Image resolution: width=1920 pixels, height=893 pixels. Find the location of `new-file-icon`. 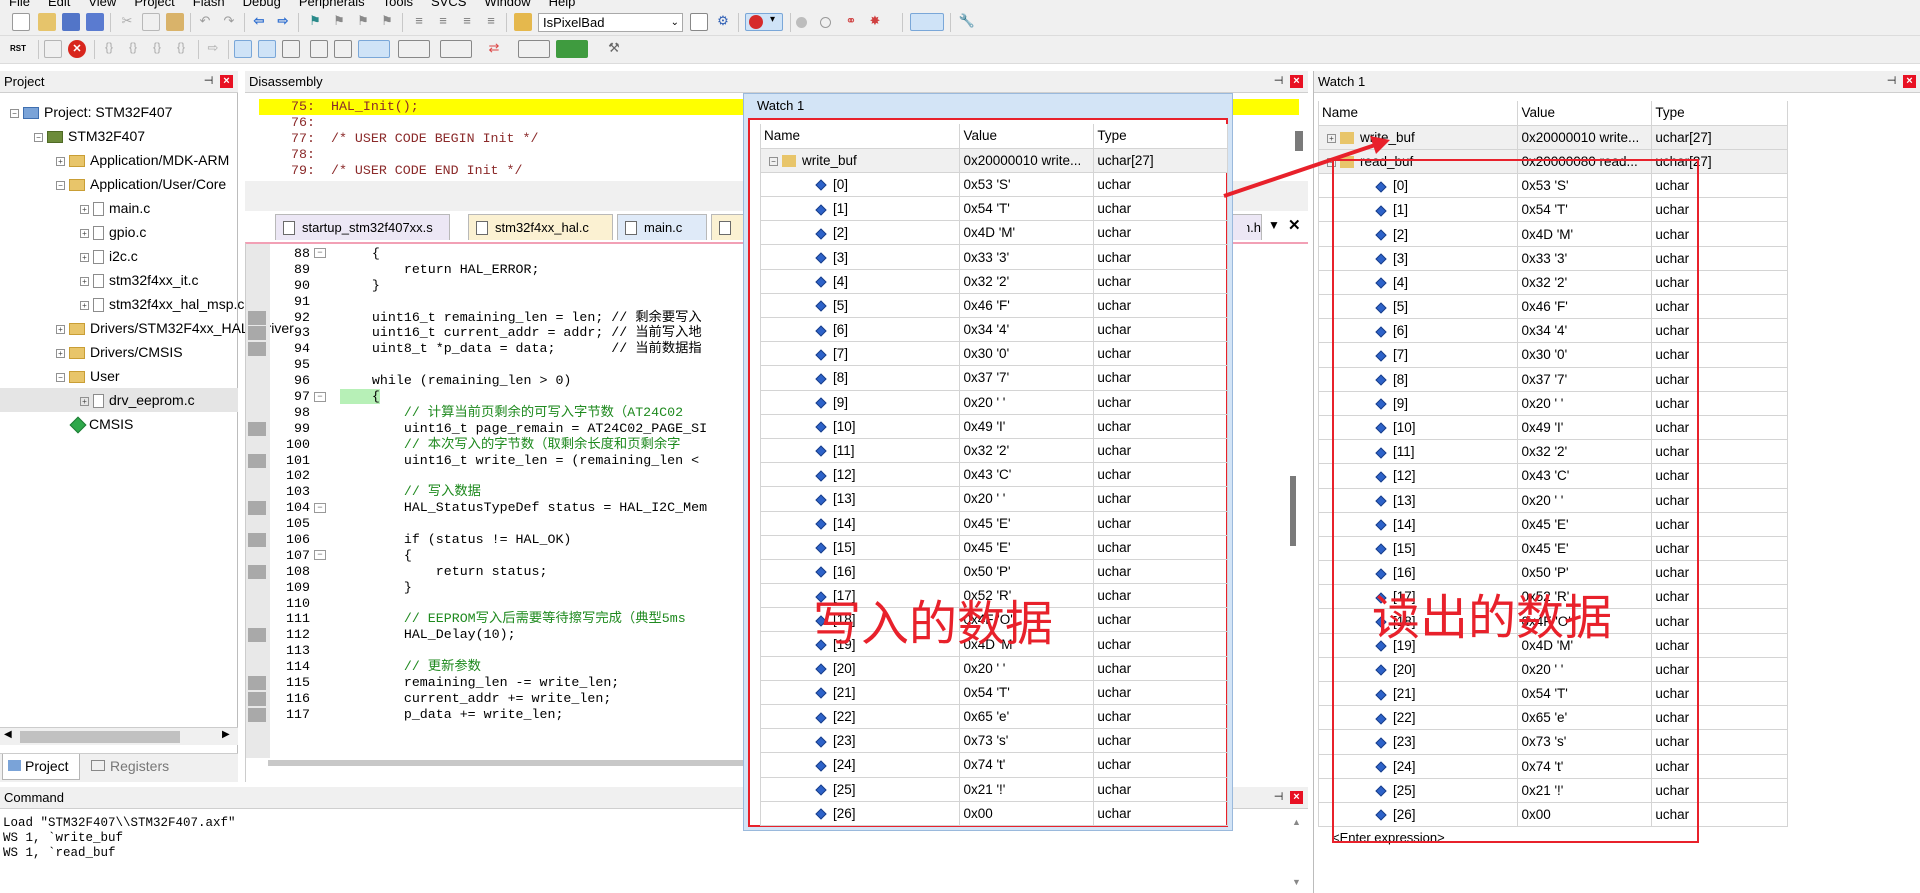

new-file-icon is located at coordinates (21, 22).